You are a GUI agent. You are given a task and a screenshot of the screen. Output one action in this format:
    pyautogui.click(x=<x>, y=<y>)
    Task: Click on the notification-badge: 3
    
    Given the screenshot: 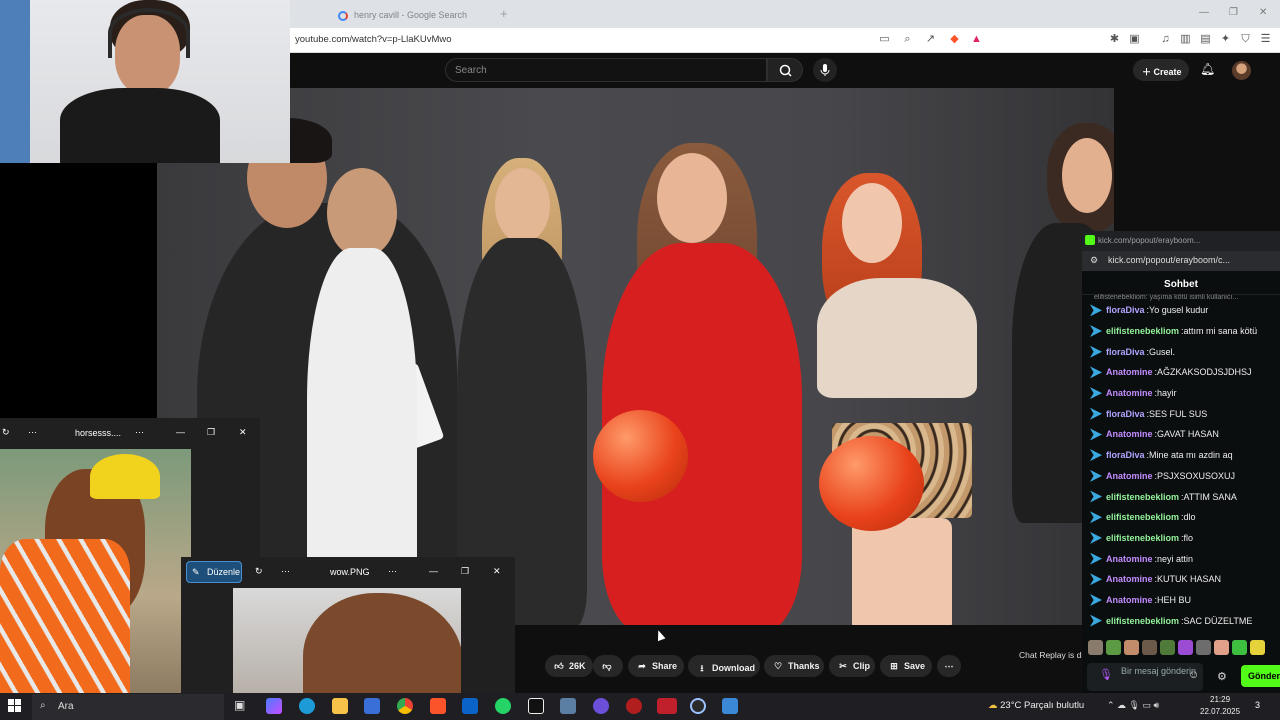 What is the action you would take?
    pyautogui.click(x=1257, y=705)
    